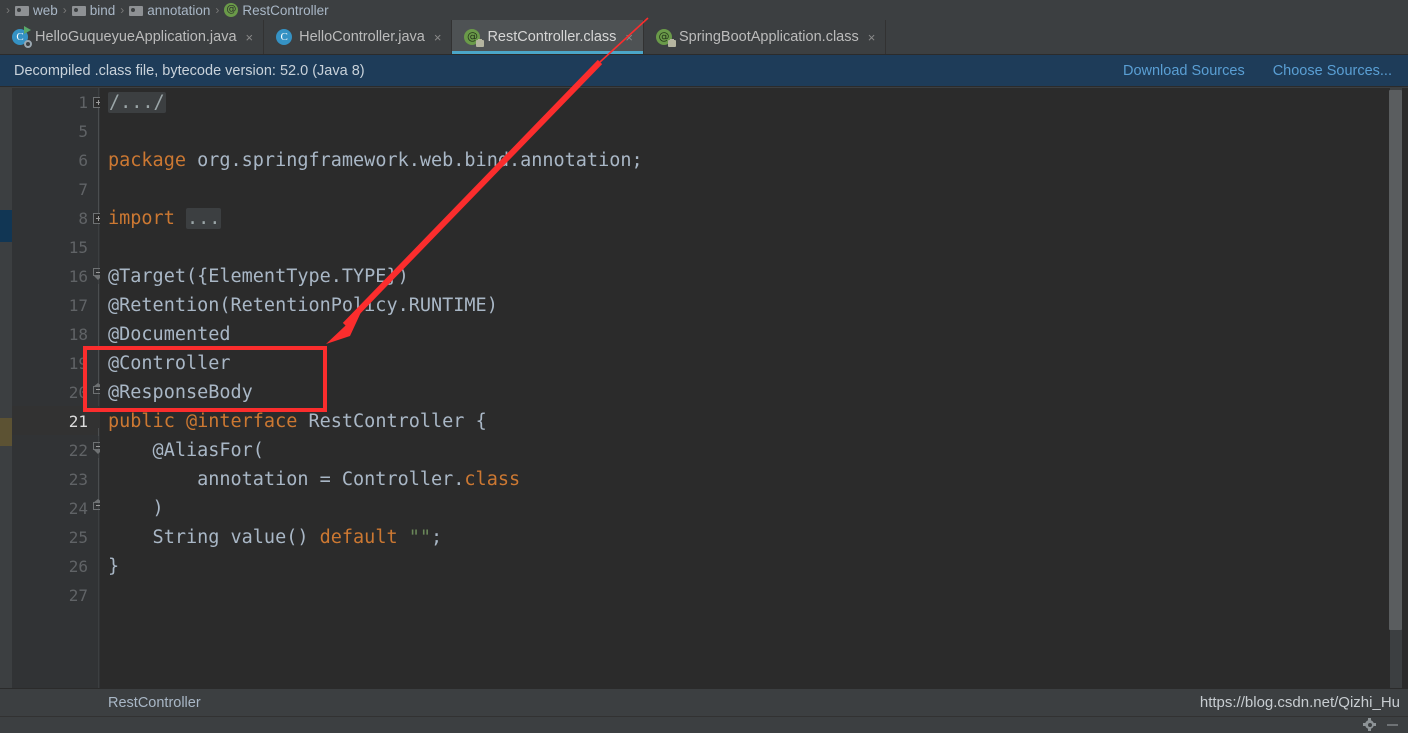 Image resolution: width=1408 pixels, height=733 pixels. Describe the element at coordinates (78, 508) in the screenshot. I see `line-number: 24` at that location.